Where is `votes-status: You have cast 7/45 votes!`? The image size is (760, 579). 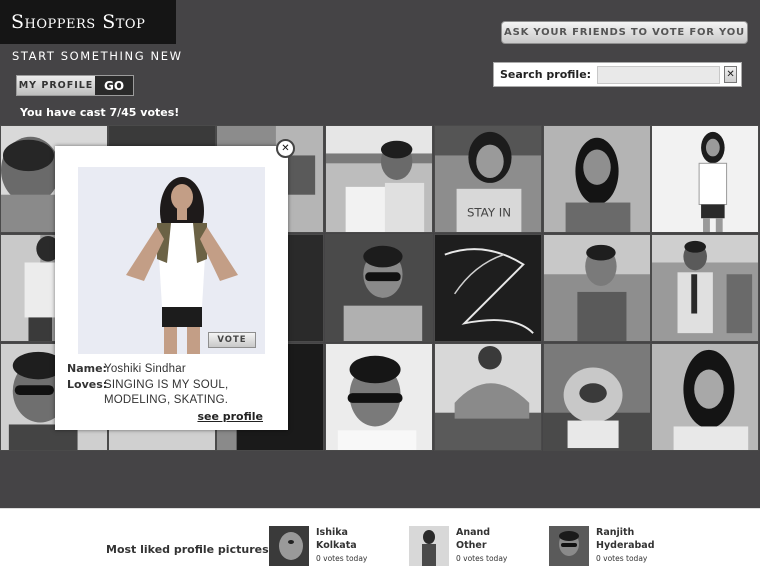
votes-status: You have cast 7/45 votes! is located at coordinates (100, 112).